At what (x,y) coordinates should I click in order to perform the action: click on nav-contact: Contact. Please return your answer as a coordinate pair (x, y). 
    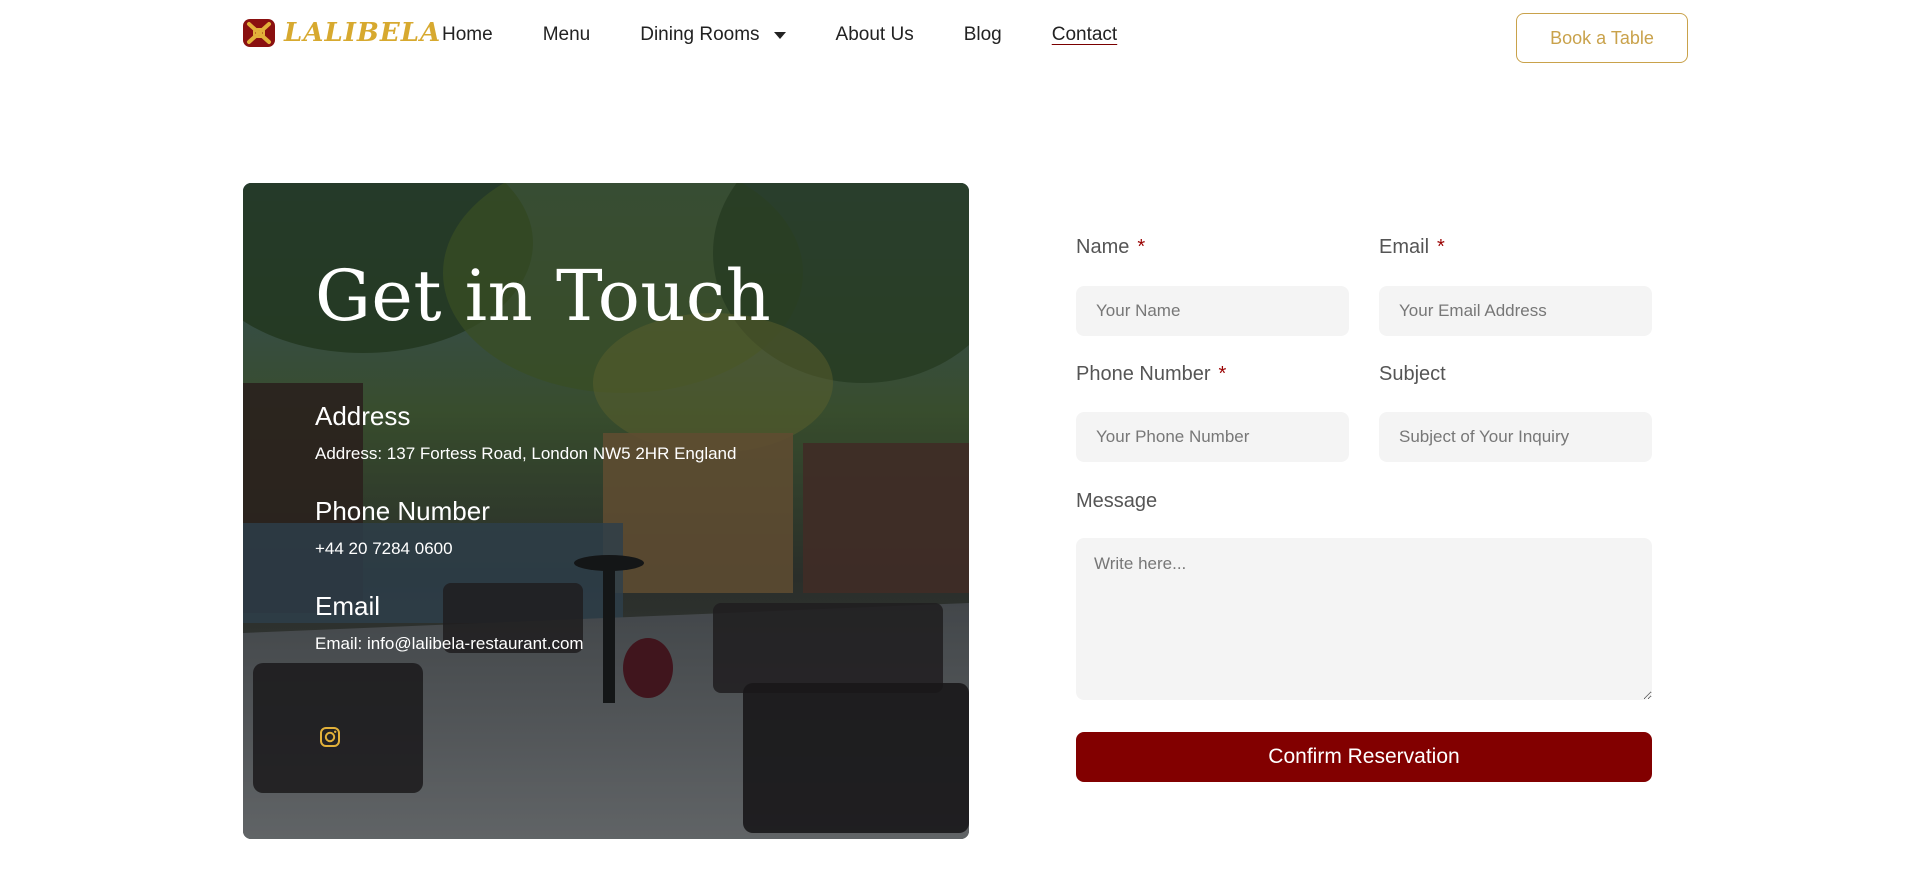
    Looking at the image, I should click on (1084, 35).